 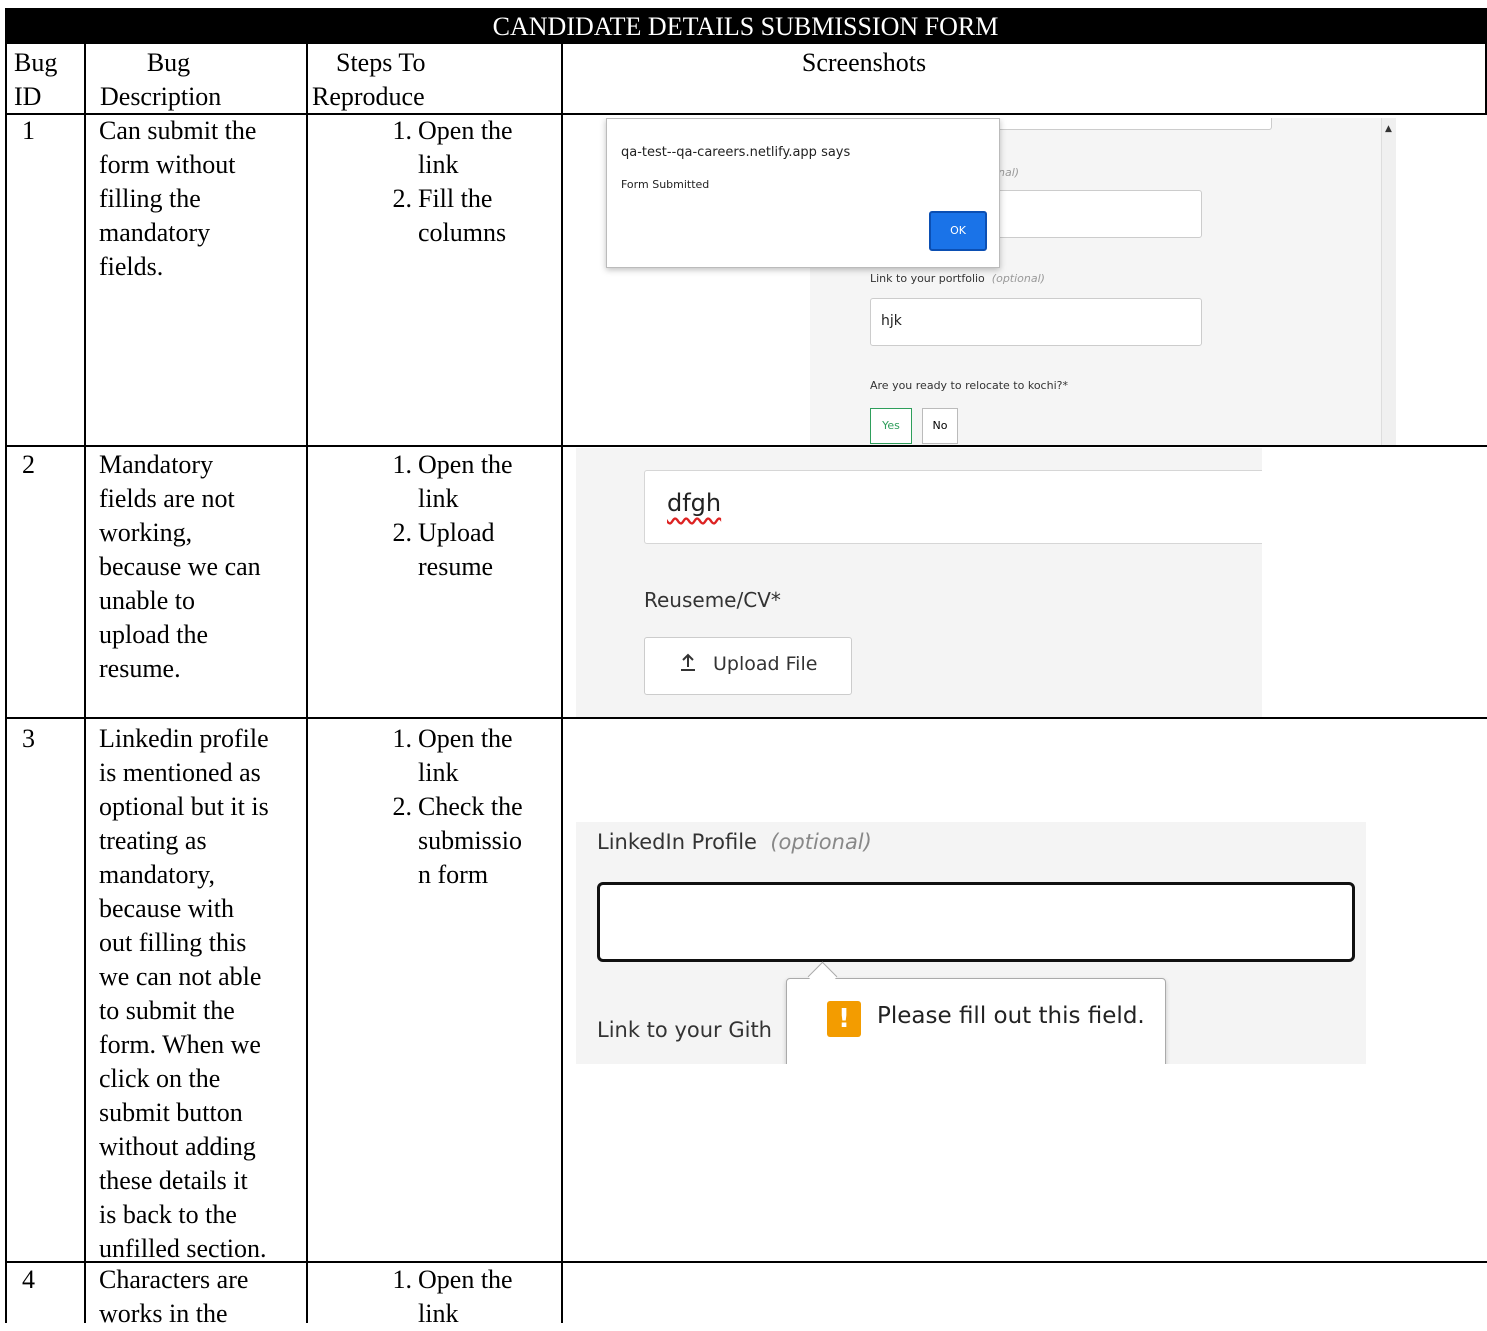 What do you see at coordinates (765, 664) in the screenshot?
I see `upload-label: Upload File` at bounding box center [765, 664].